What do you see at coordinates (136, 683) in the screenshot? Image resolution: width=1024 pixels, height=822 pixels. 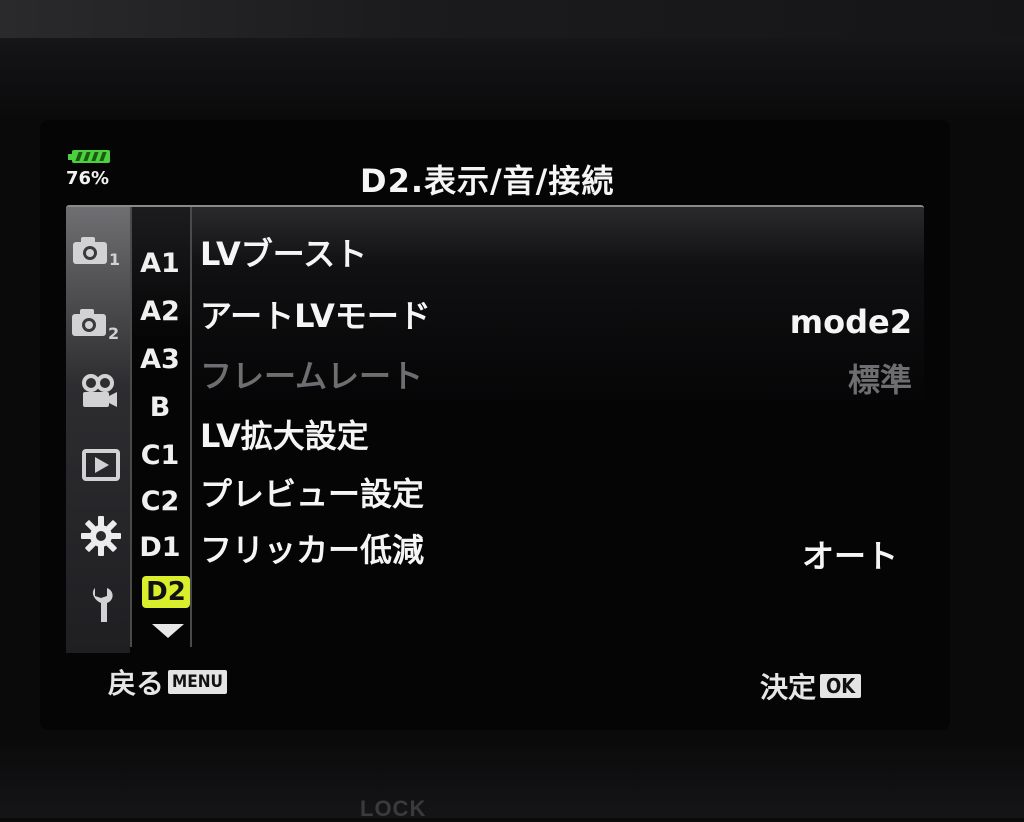 I see `back-label: 戻る` at bounding box center [136, 683].